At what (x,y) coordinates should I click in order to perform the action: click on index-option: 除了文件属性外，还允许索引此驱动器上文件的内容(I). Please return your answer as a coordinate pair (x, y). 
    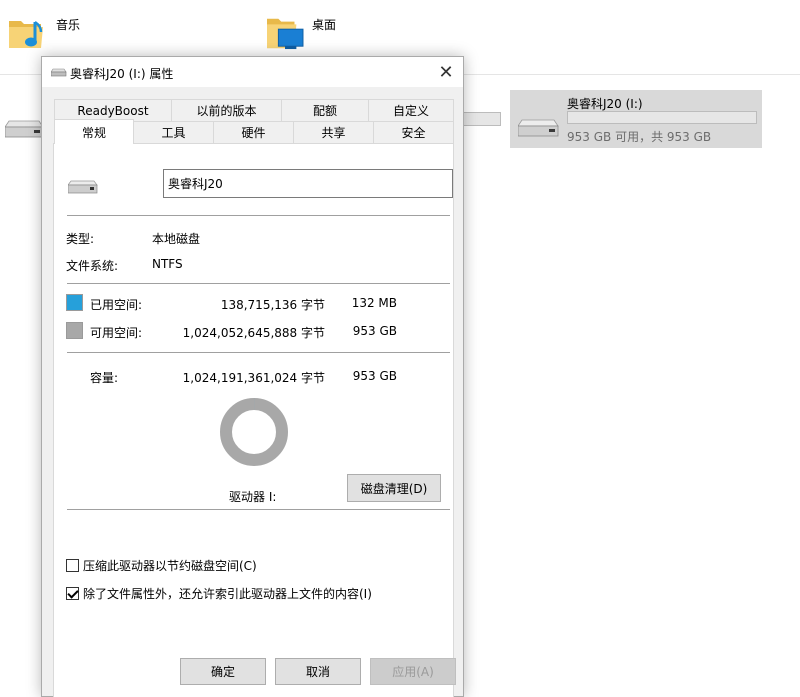
    Looking at the image, I should click on (219, 593).